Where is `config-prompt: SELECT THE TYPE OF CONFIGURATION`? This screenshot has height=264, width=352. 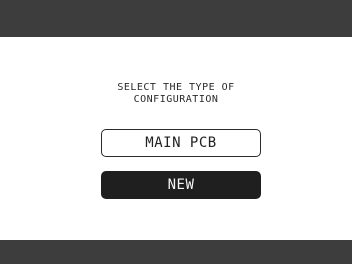
config-prompt: SELECT THE TYPE OF CONFIGURATION is located at coordinates (176, 94).